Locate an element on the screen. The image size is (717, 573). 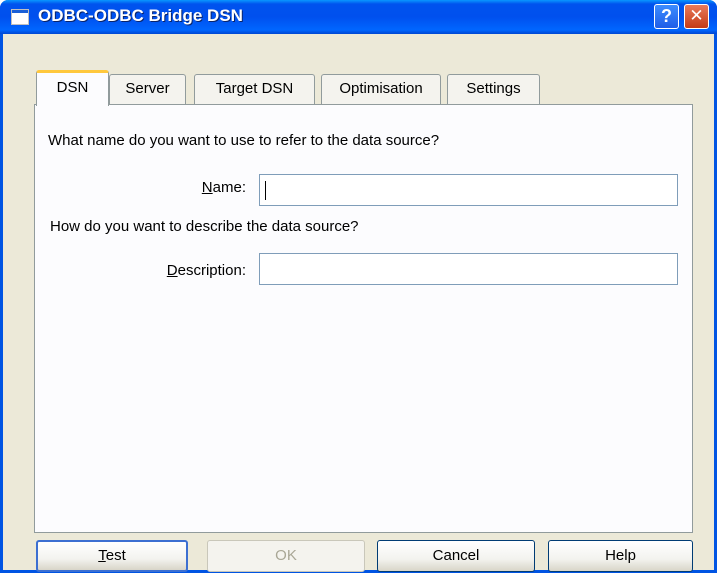
test-button: Test is located at coordinates (112, 556).